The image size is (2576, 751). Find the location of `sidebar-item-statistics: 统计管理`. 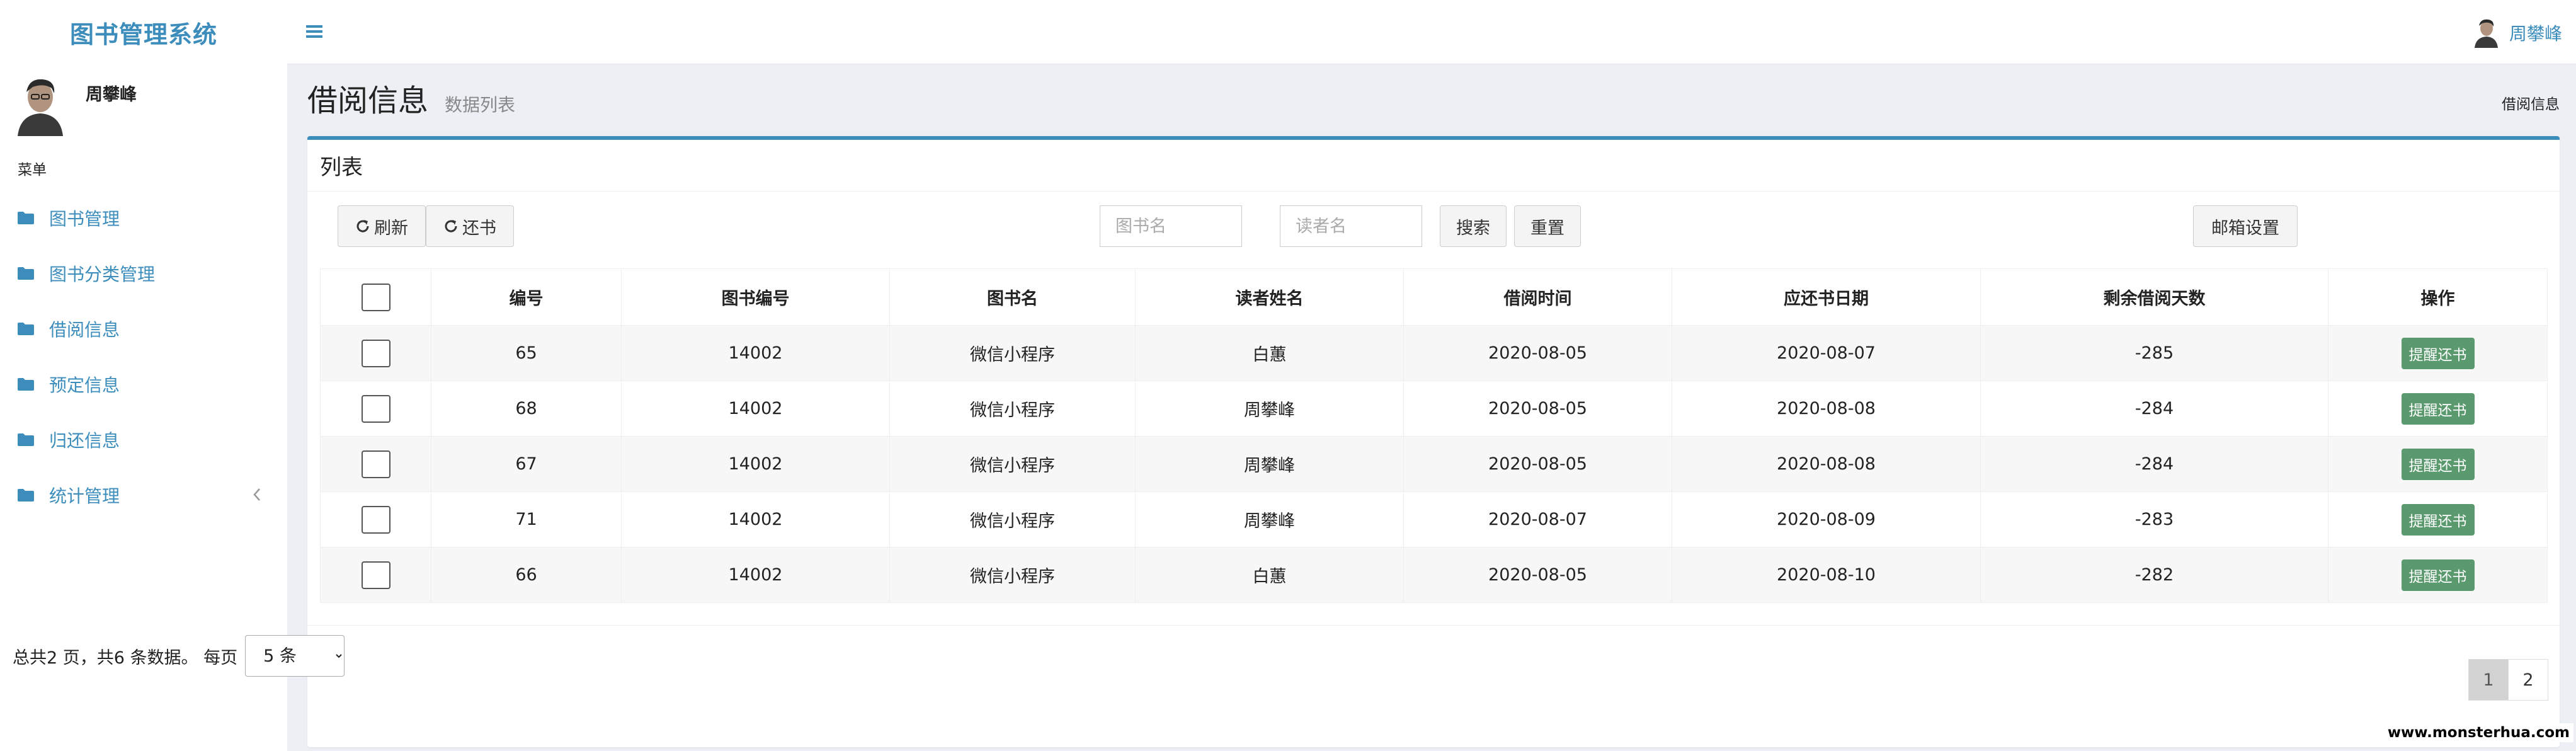

sidebar-item-statistics: 统计管理 is located at coordinates (143, 495).